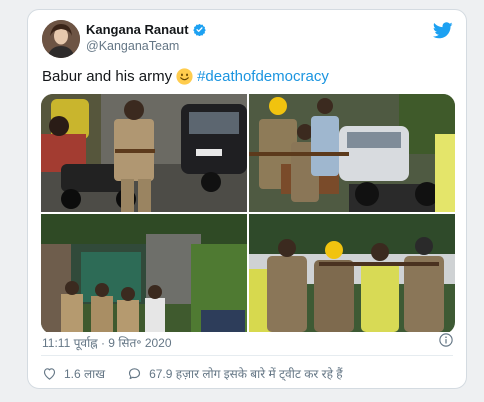 The width and height of the screenshot is (484, 402). Describe the element at coordinates (132, 46) in the screenshot. I see `author-handle: @KanganaTeam` at that location.